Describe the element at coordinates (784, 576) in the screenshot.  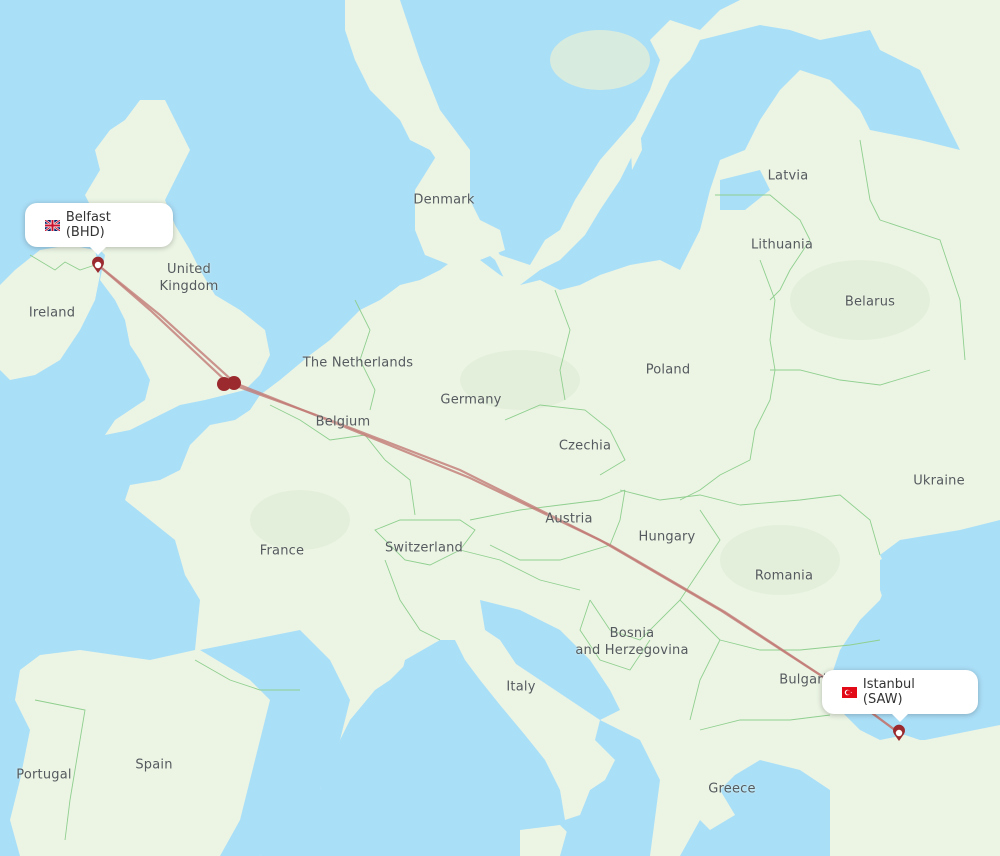
I see `label-romania: Romania` at that location.